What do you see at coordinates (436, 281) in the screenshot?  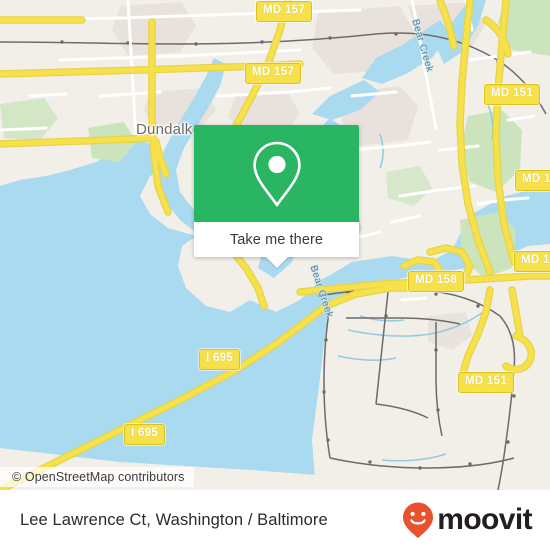 I see `road-shield-md158-west: MD 158` at bounding box center [436, 281].